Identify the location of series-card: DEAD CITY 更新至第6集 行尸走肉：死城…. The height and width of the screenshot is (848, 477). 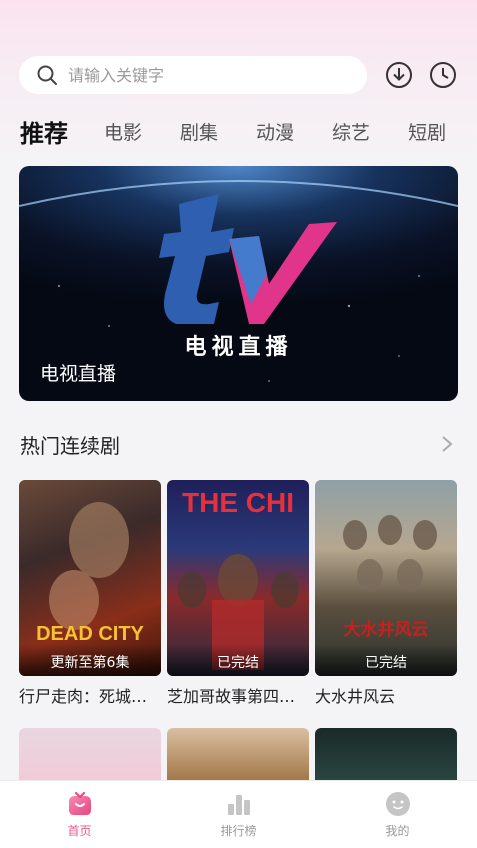
(90, 593).